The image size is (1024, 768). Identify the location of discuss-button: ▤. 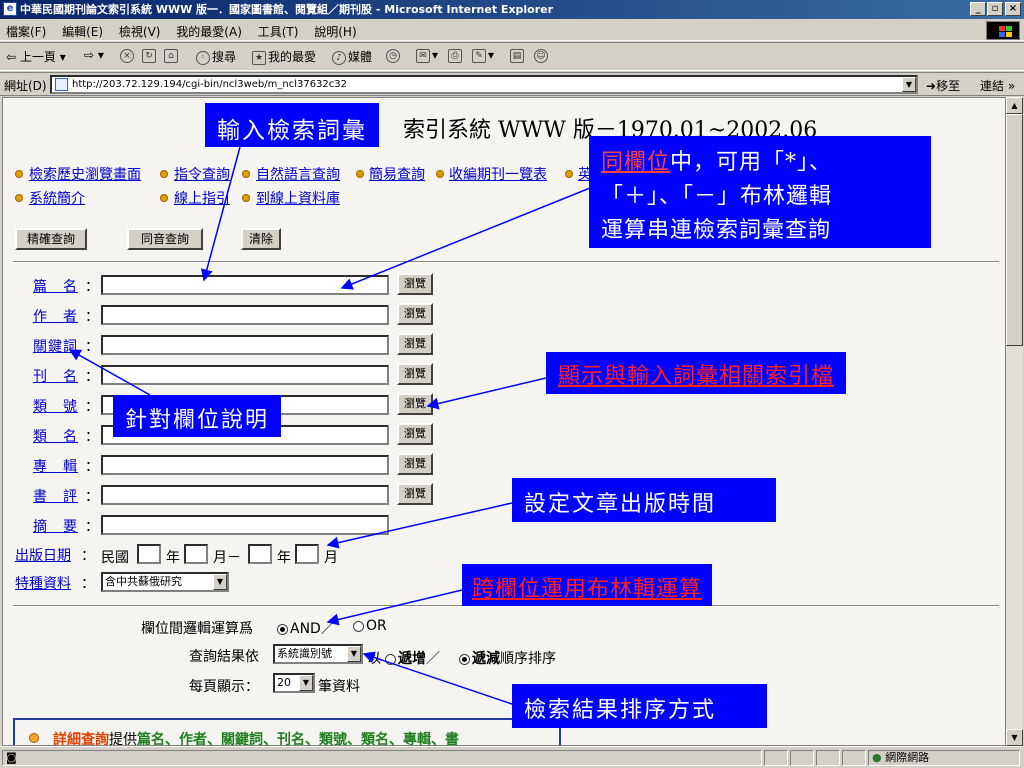
(518, 55).